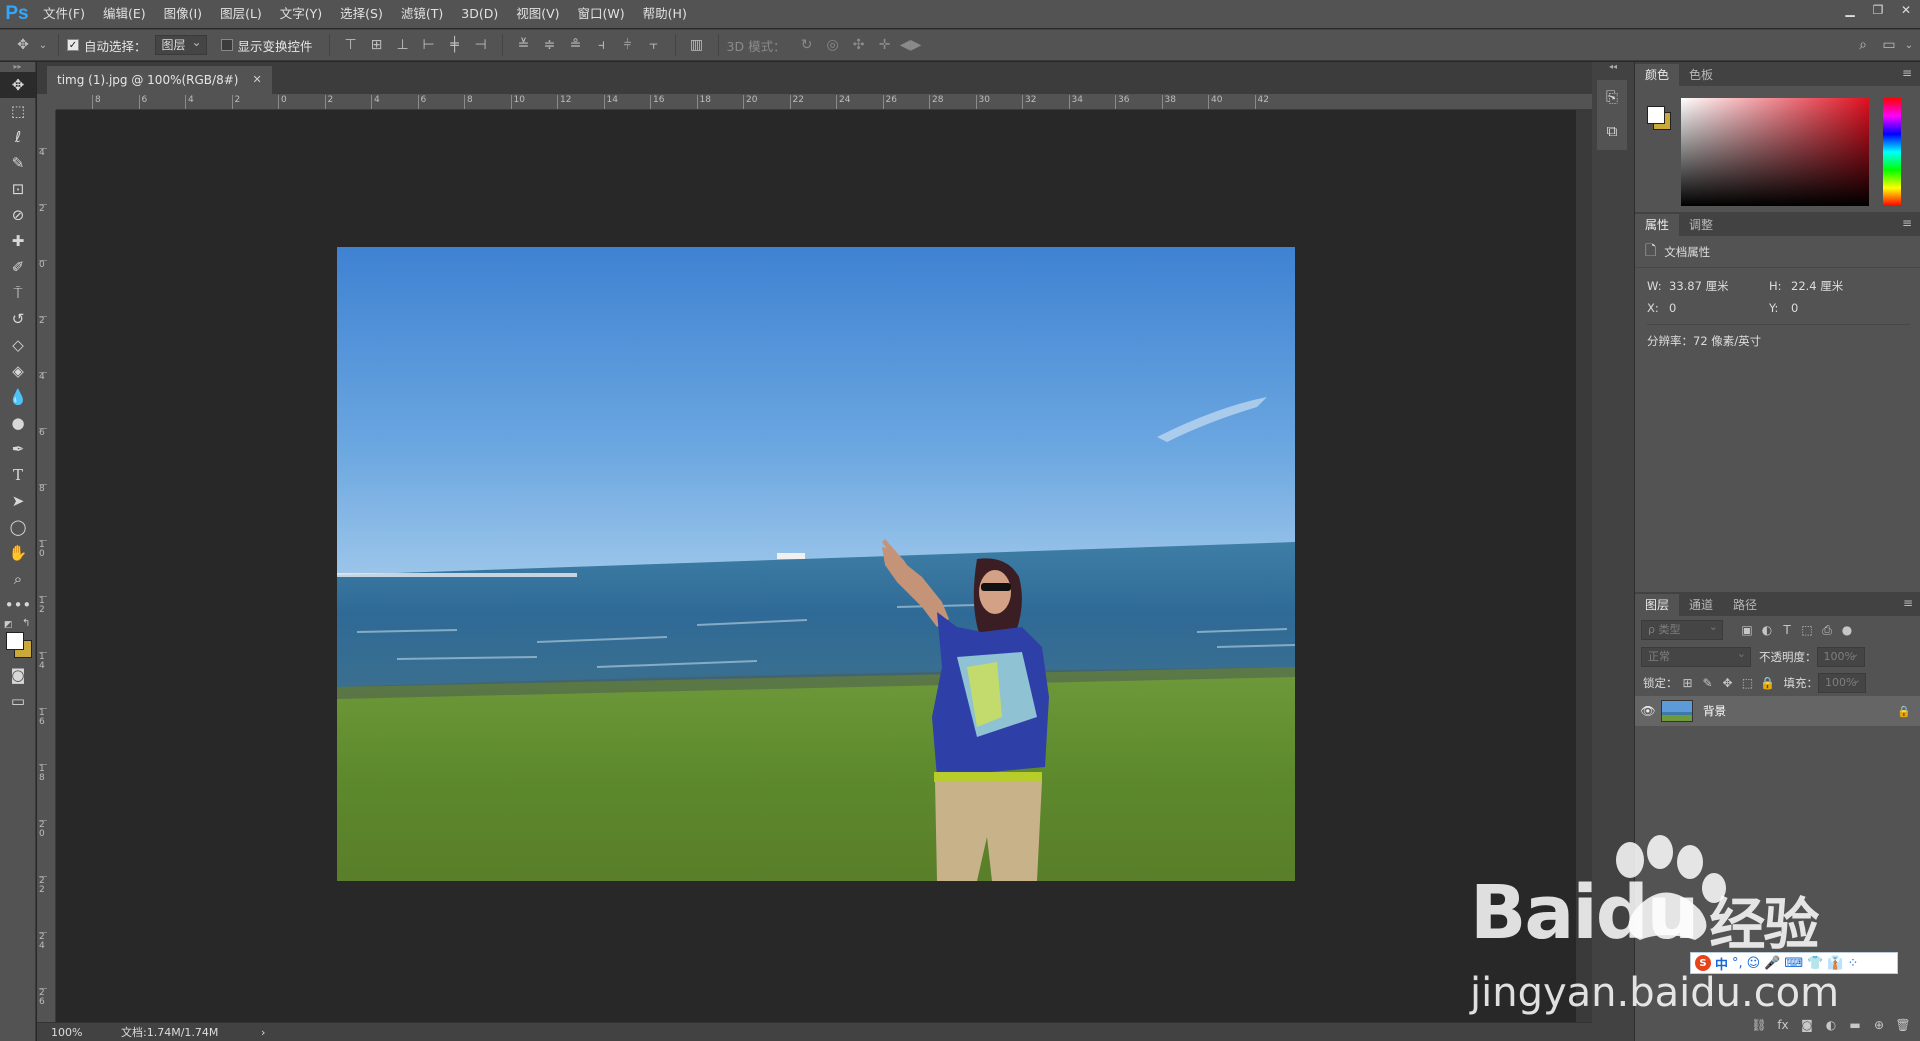 The width and height of the screenshot is (1920, 1041). What do you see at coordinates (1612, 131) in the screenshot?
I see `properties-panel-icon: ⧉` at bounding box center [1612, 131].